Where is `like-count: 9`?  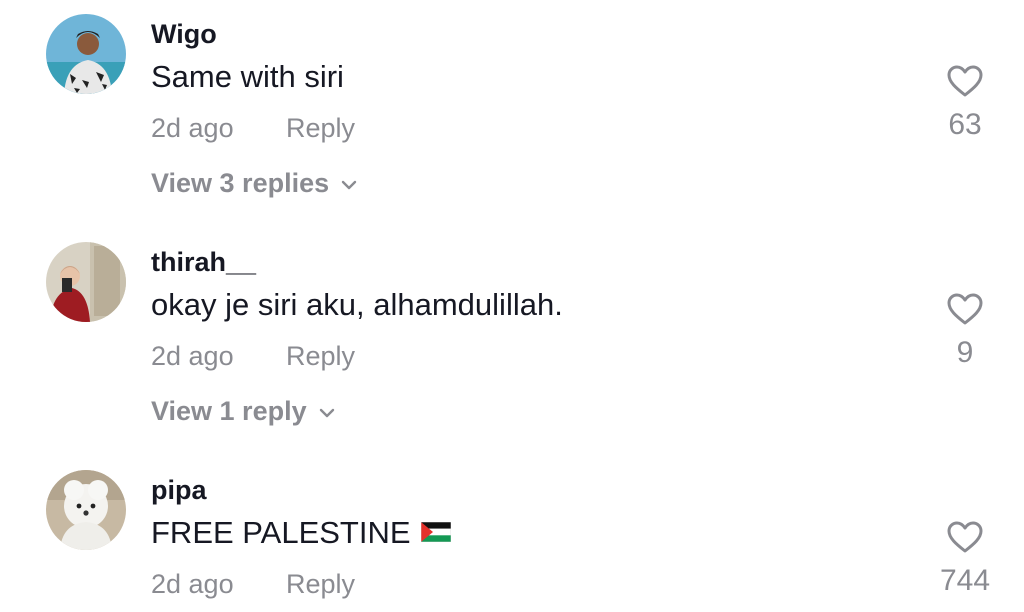
like-count: 9 is located at coordinates (965, 352).